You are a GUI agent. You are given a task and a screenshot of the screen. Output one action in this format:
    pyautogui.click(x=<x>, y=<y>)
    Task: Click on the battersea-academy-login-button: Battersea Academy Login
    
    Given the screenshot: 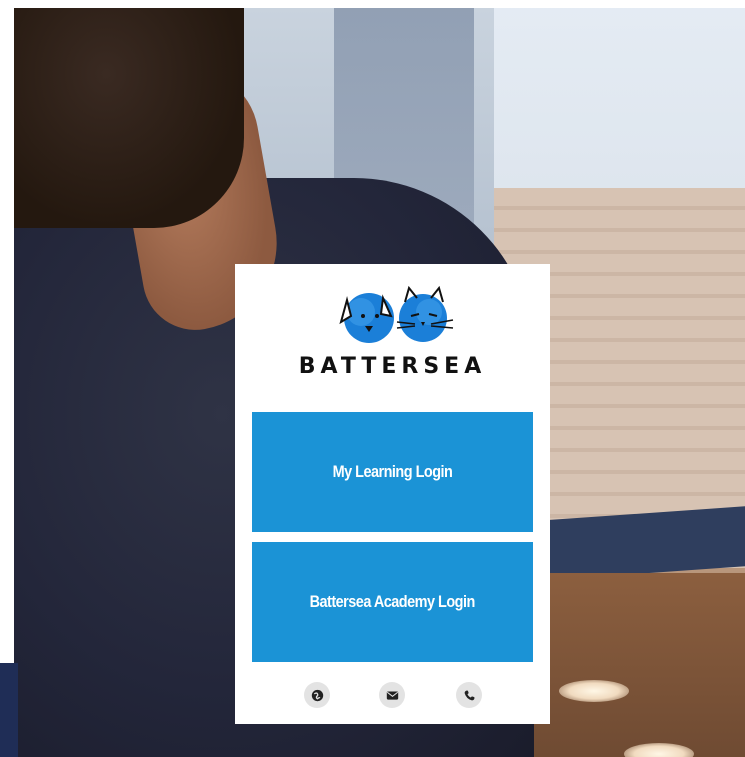 What is the action you would take?
    pyautogui.click(x=392, y=602)
    